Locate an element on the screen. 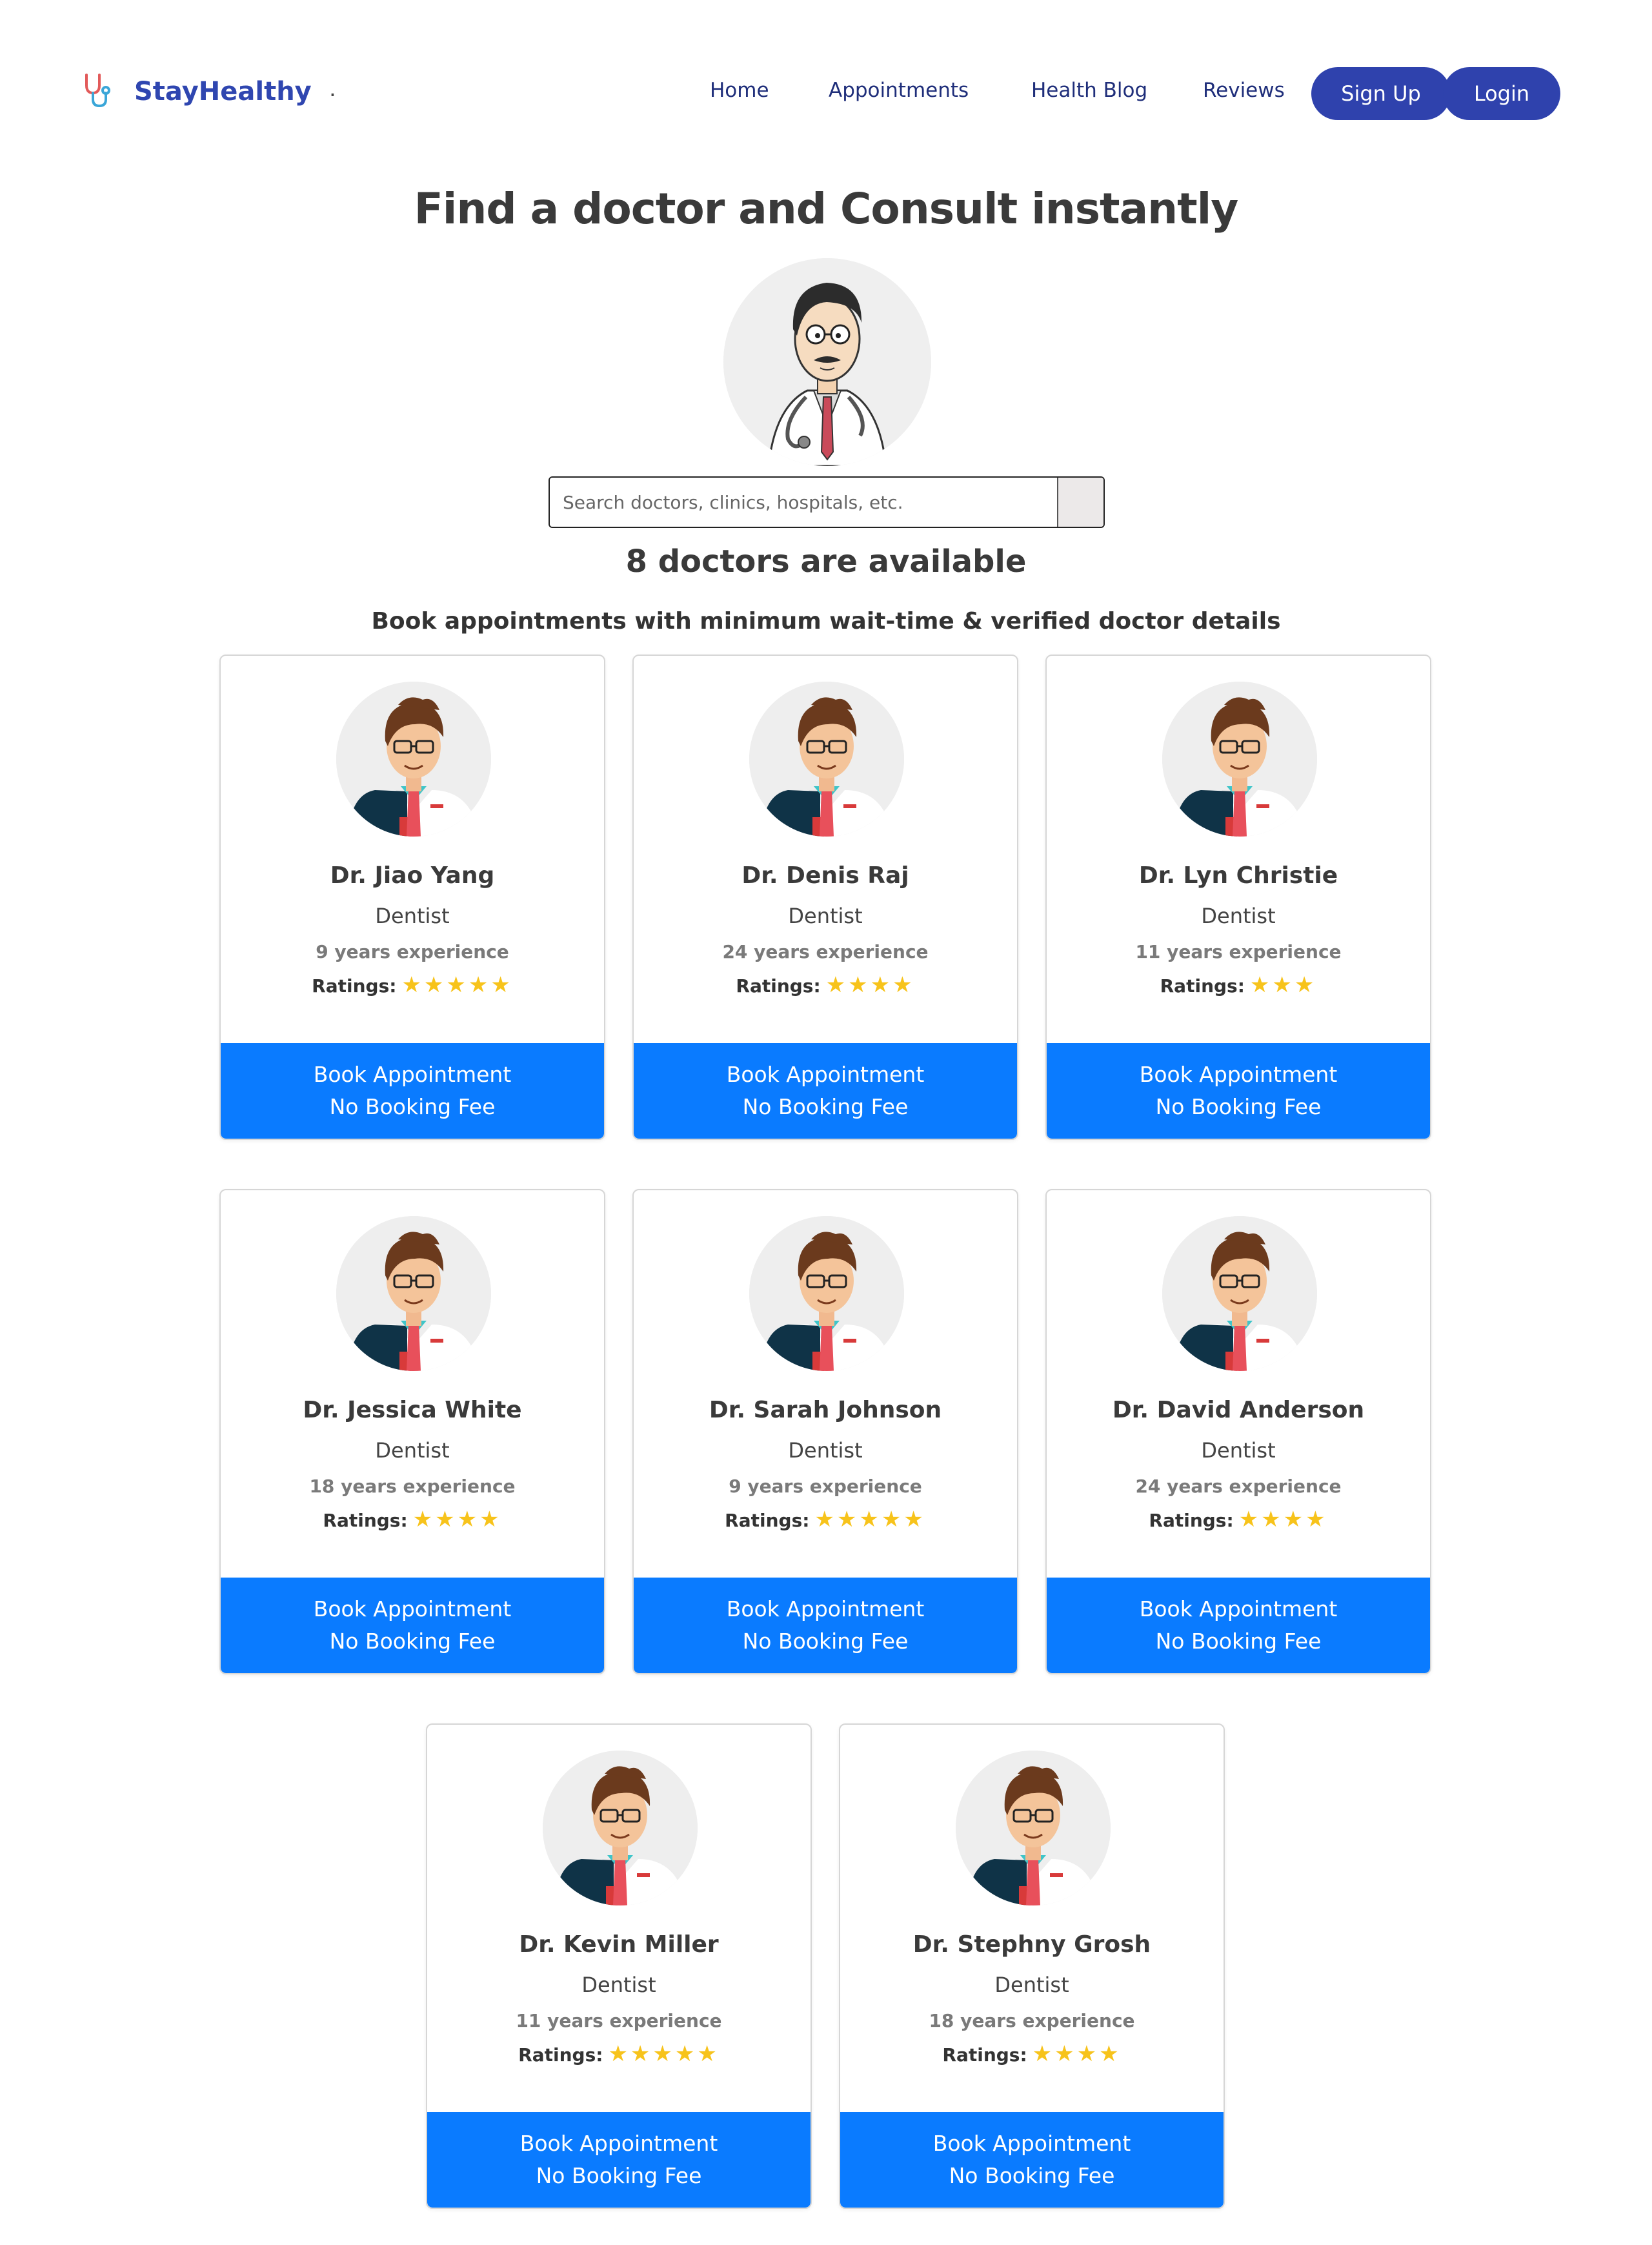  doctor-name: Dr. Jiao Yang is located at coordinates (412, 875).